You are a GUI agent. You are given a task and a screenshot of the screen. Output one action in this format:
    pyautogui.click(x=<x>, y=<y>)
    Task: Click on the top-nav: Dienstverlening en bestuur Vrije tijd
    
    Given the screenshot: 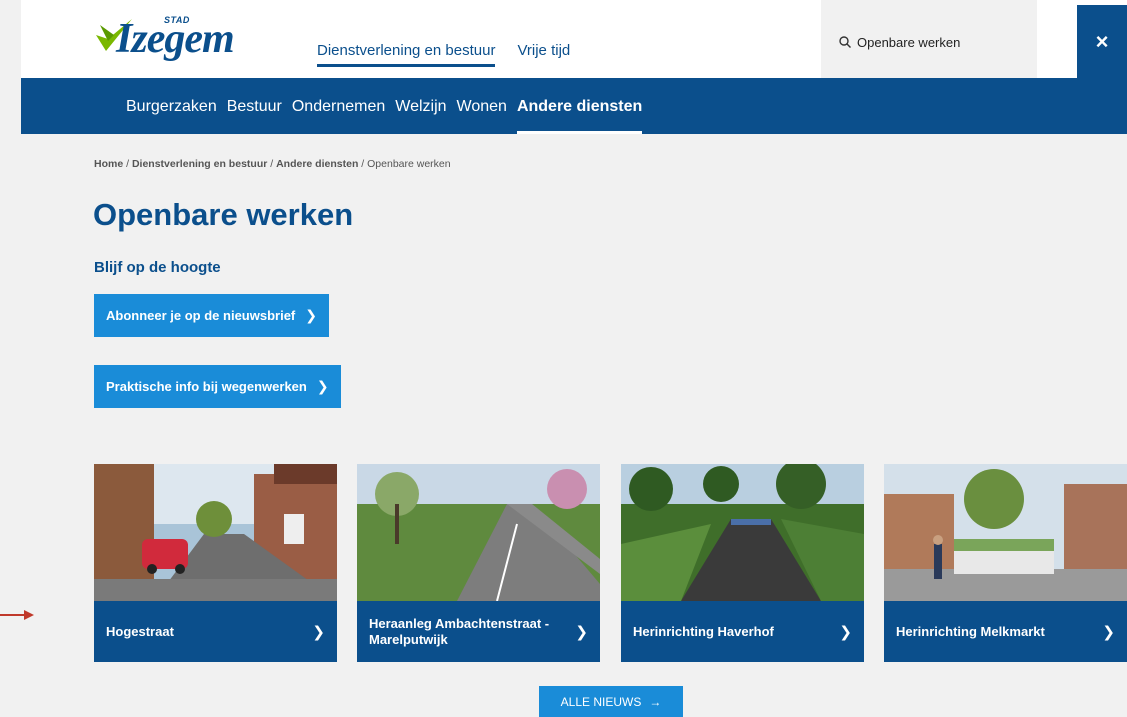 What is the action you would take?
    pyautogui.click(x=443, y=54)
    